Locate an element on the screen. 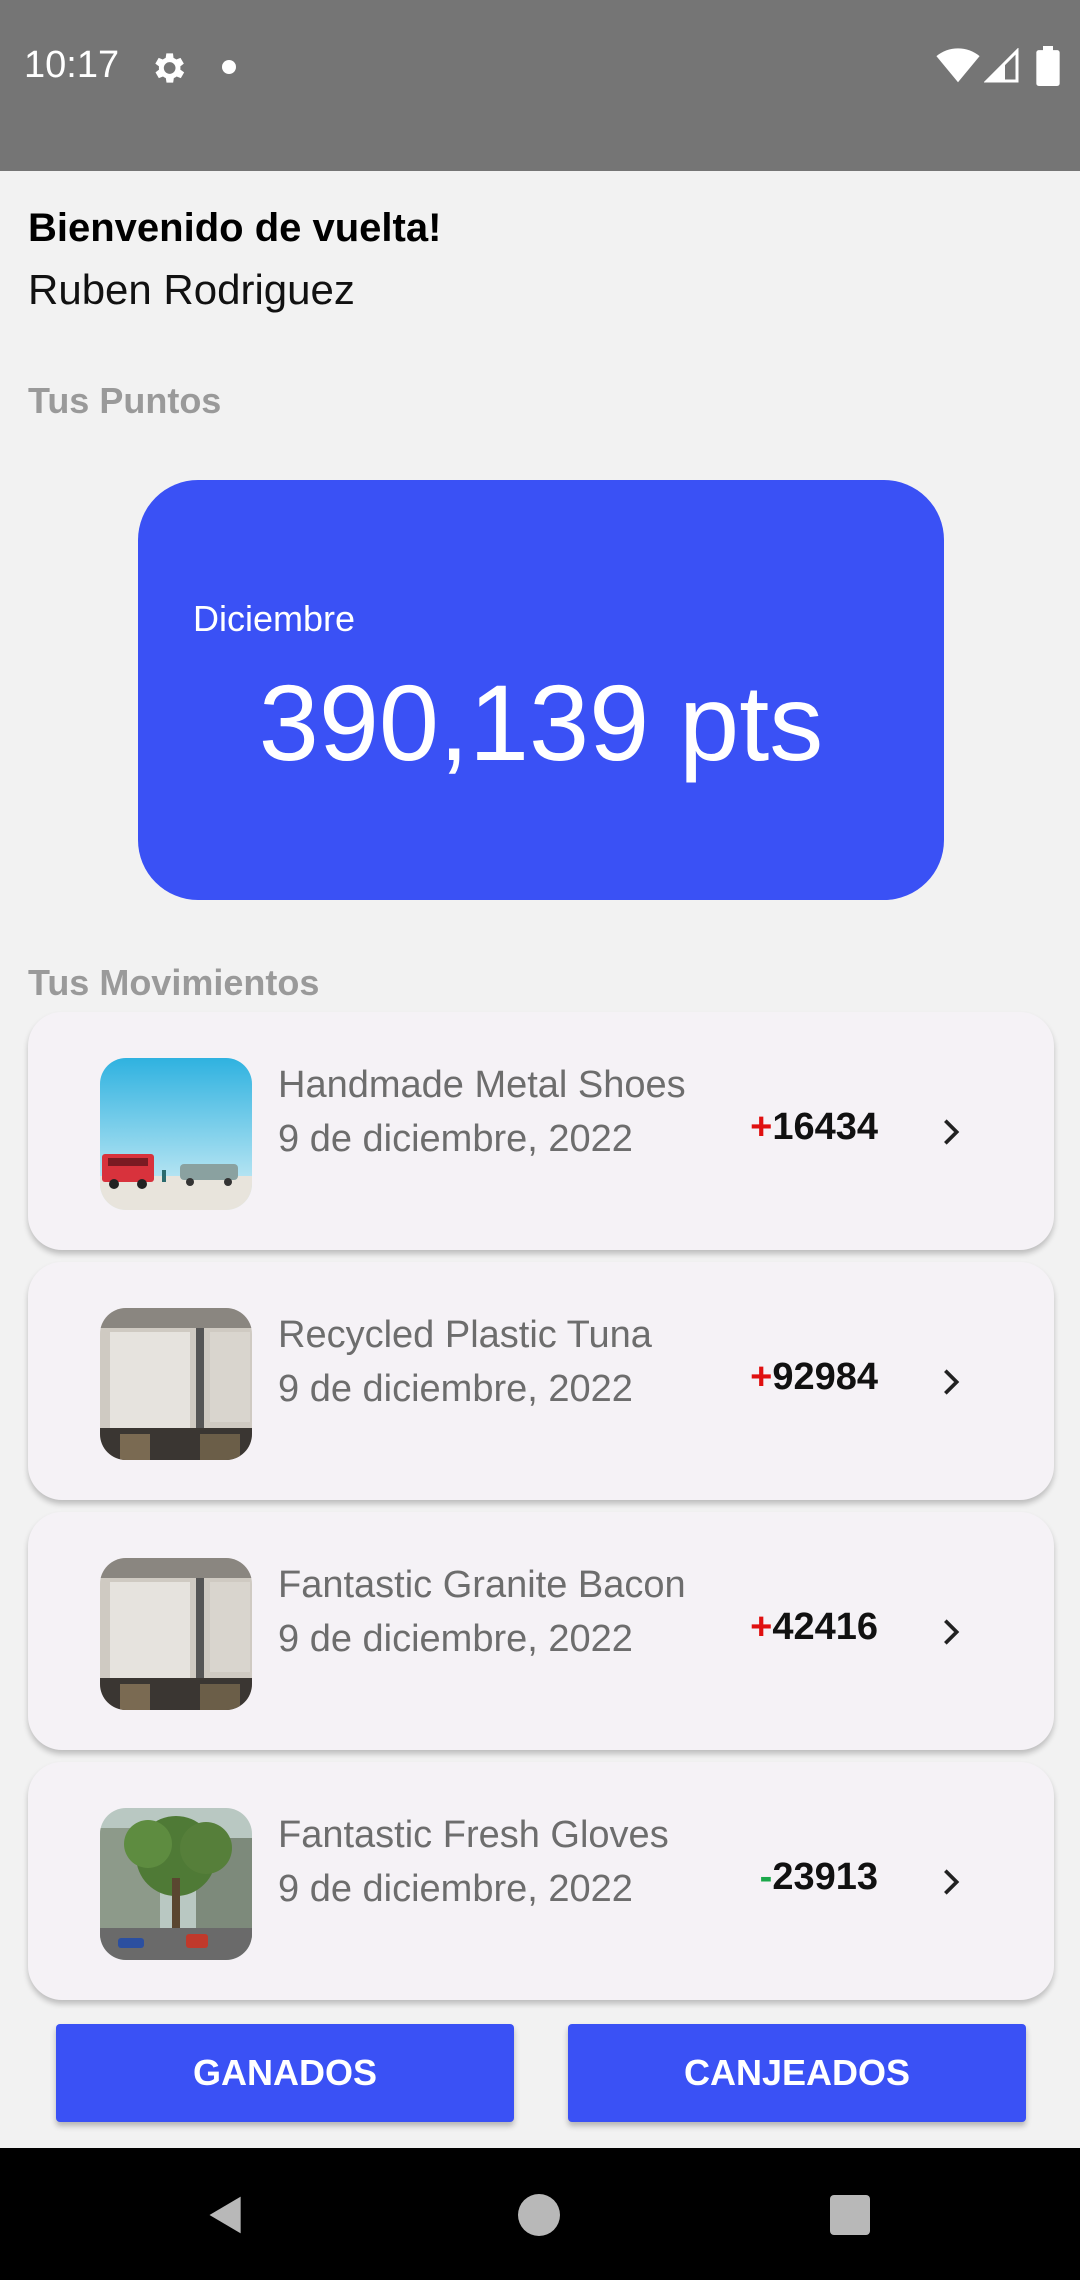  recents-icon is located at coordinates (850, 2215).